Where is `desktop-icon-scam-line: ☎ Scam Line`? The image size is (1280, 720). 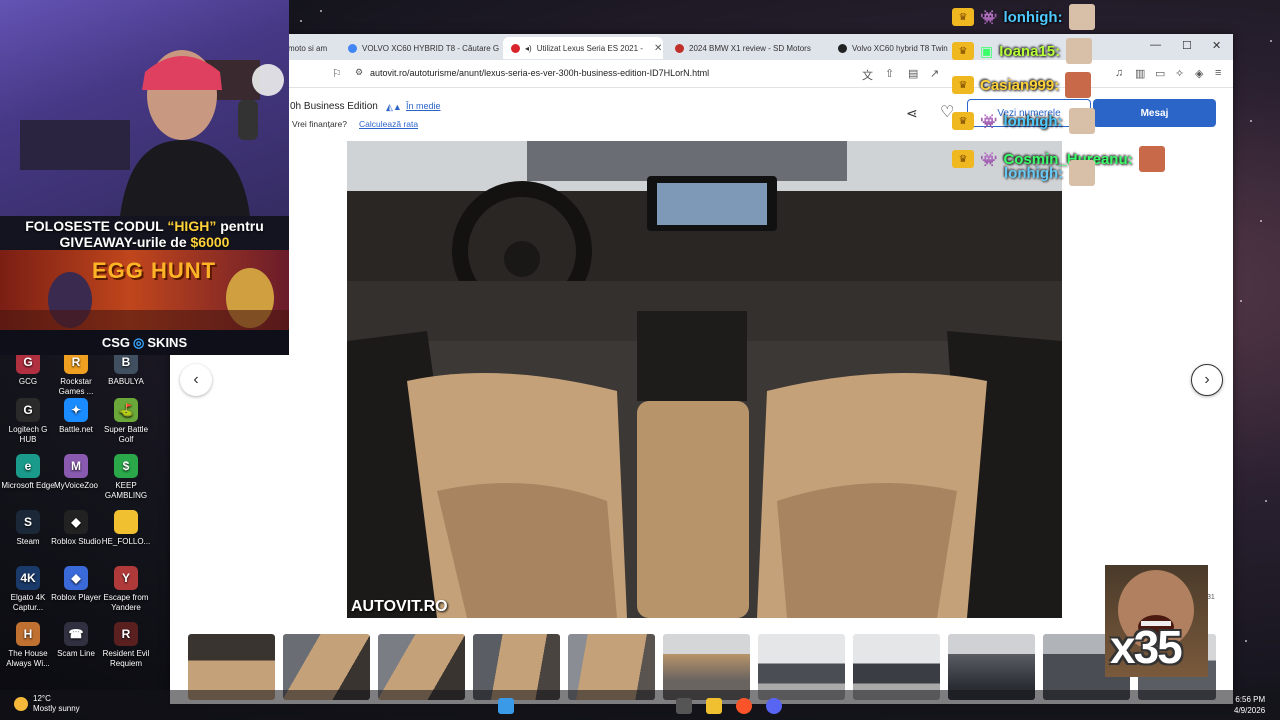 desktop-icon-scam-line: ☎ Scam Line is located at coordinates (76, 640).